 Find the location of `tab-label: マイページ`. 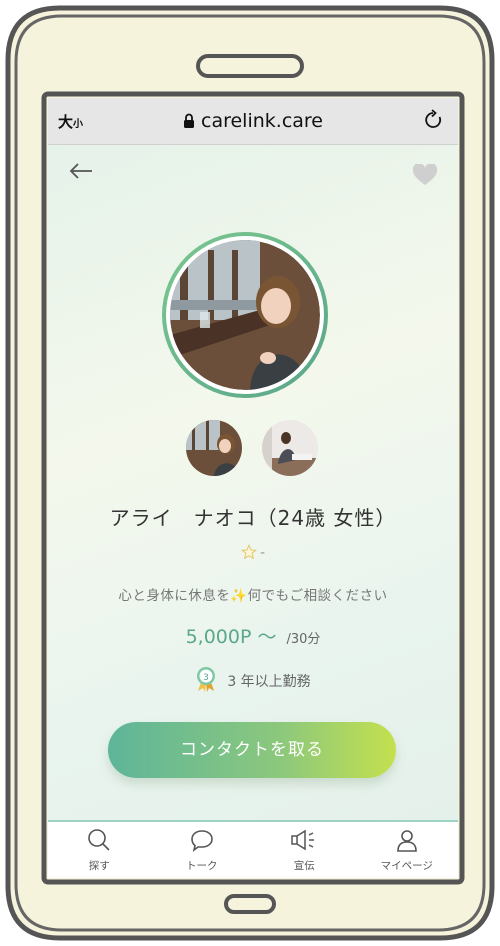

tab-label: マイページ is located at coordinates (406, 866).